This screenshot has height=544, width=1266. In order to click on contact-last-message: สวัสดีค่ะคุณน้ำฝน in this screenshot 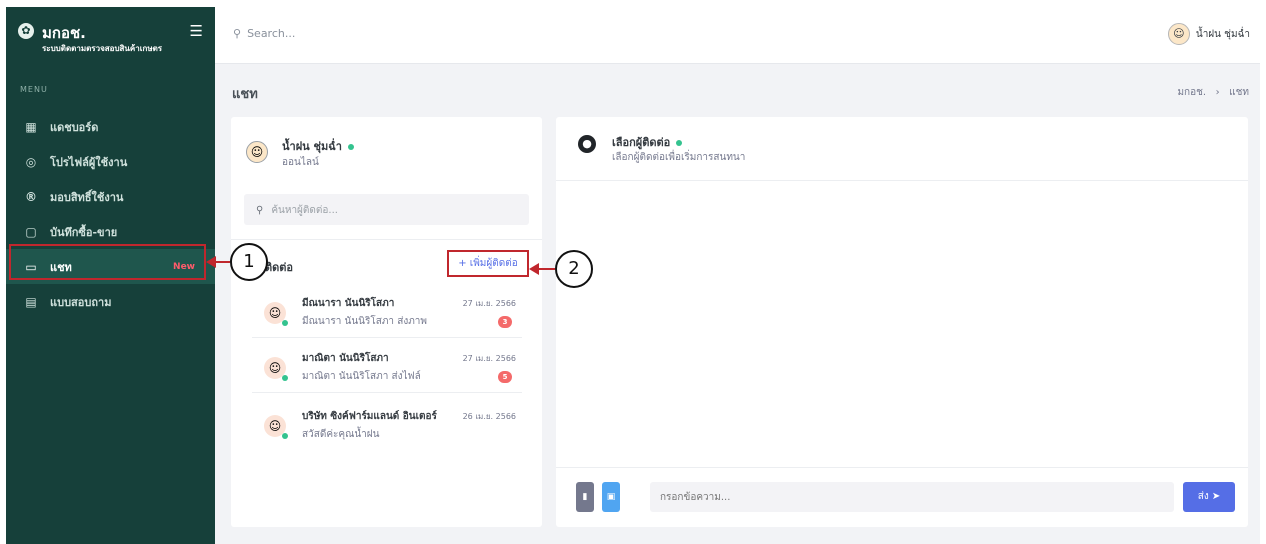, I will do `click(341, 434)`.